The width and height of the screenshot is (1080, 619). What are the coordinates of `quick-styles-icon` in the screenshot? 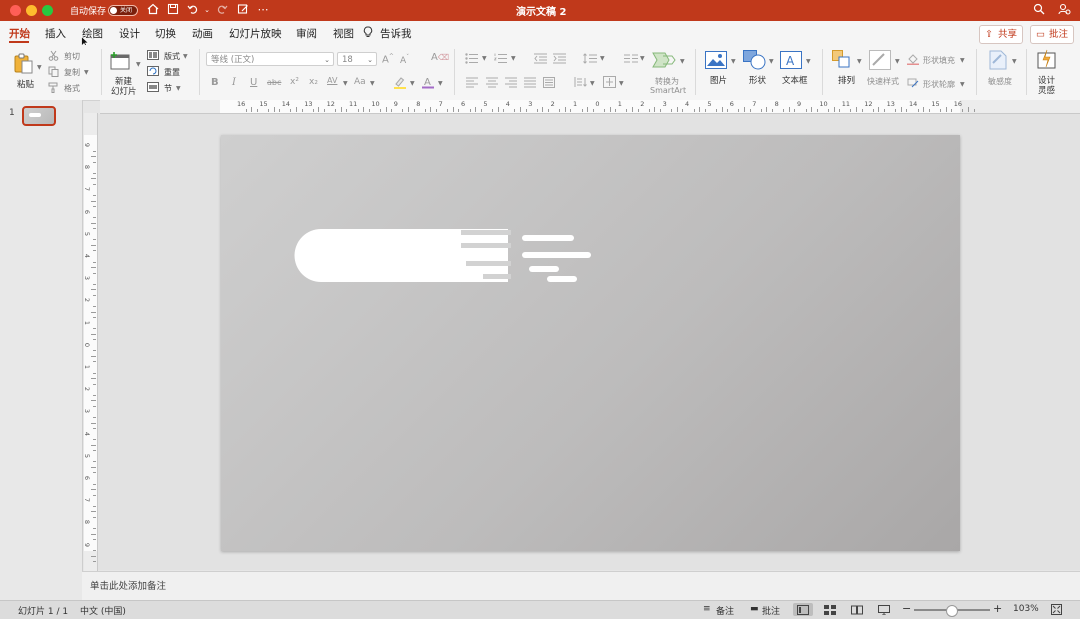 It's located at (880, 61).